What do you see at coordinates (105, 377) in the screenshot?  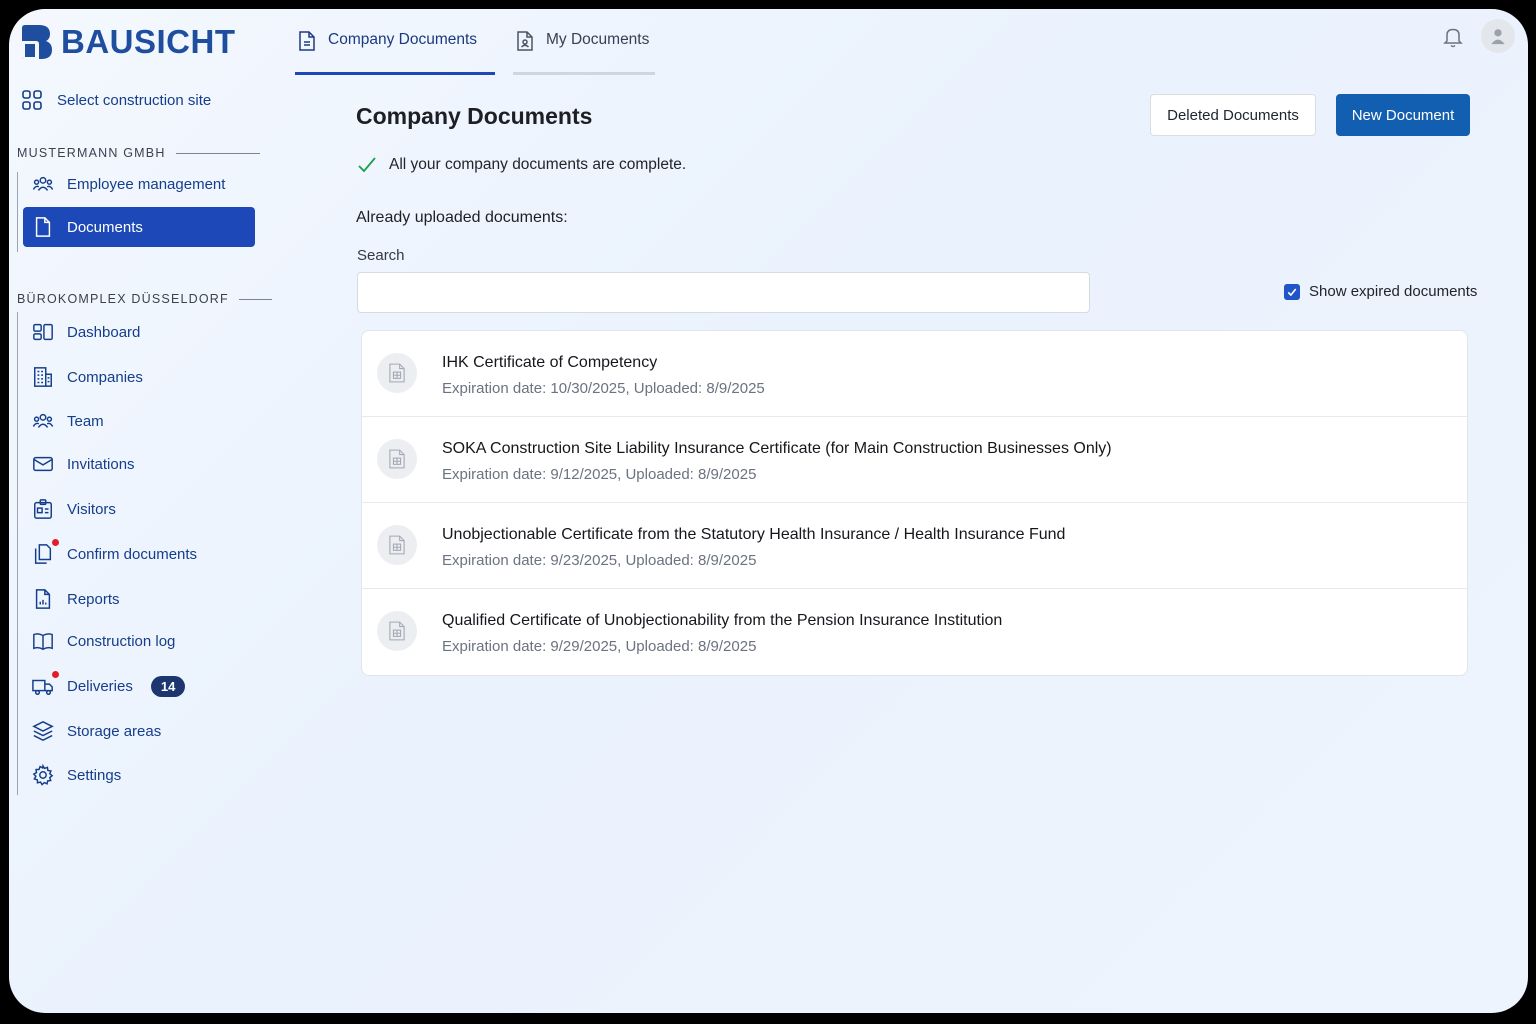 I see `sidebar-item-label: Companies` at bounding box center [105, 377].